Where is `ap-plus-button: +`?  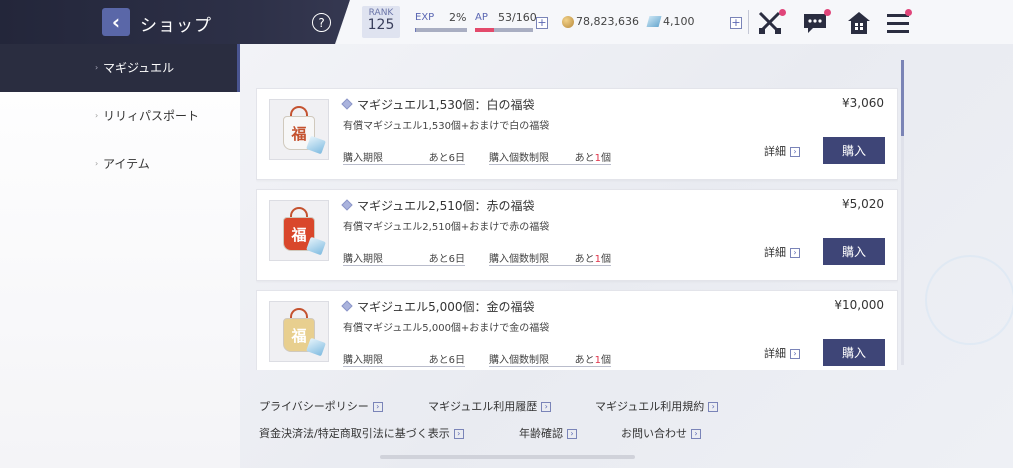 ap-plus-button: + is located at coordinates (542, 23).